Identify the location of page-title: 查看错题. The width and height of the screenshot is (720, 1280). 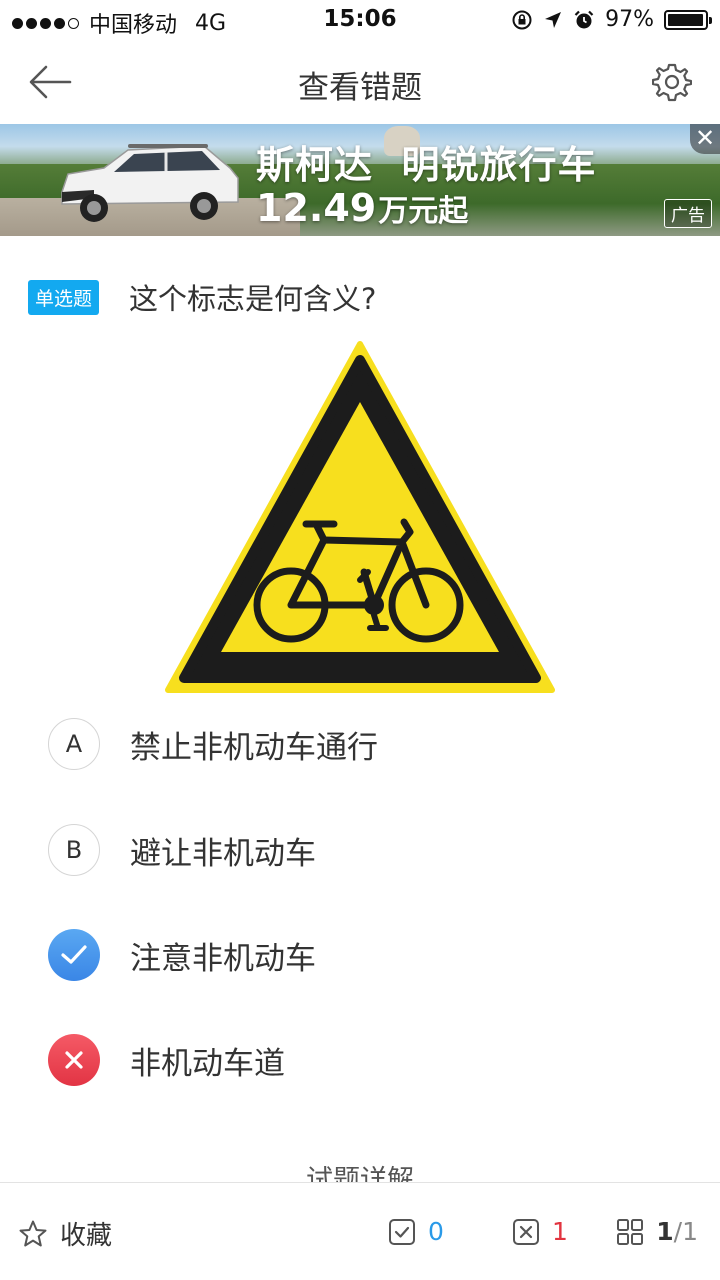
(360, 88).